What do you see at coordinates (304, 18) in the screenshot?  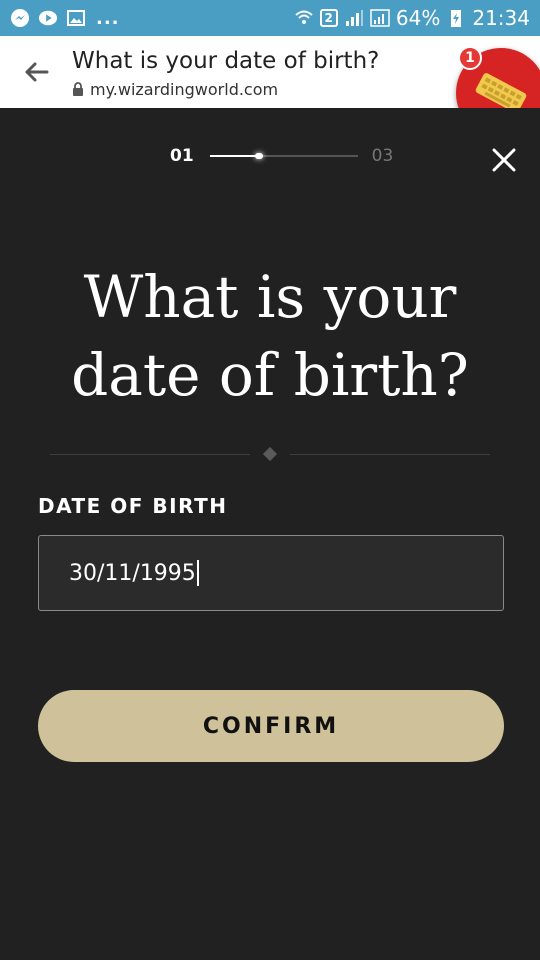 I see `wifi-icon` at bounding box center [304, 18].